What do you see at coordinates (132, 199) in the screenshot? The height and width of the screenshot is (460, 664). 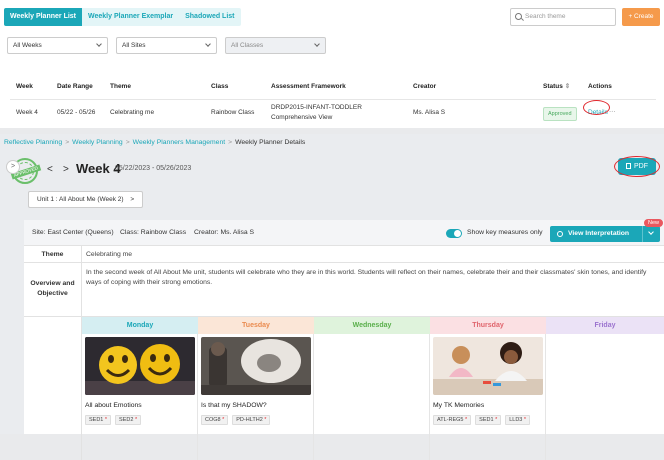 I see `chevron-right-icon: >` at bounding box center [132, 199].